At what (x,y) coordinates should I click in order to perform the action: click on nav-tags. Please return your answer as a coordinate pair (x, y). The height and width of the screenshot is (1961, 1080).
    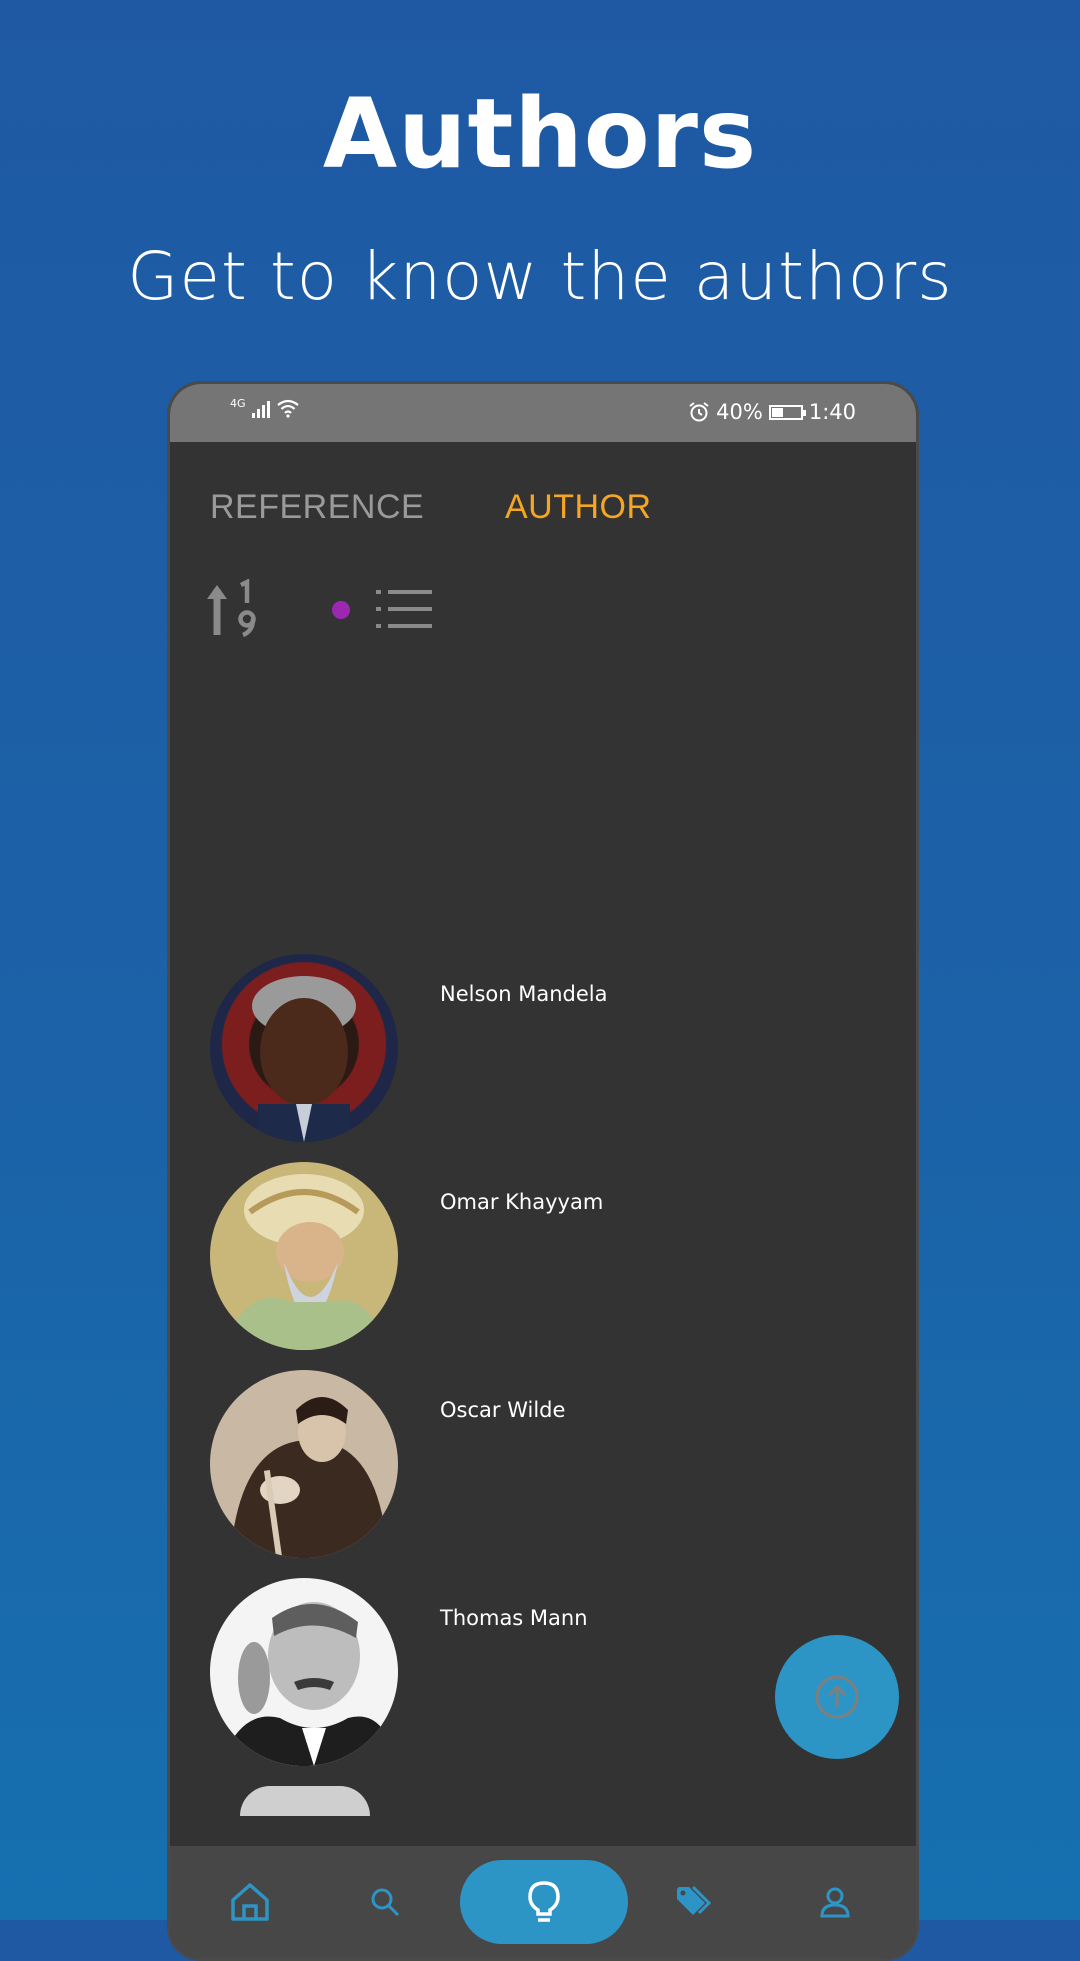
    Looking at the image, I should click on (695, 1902).